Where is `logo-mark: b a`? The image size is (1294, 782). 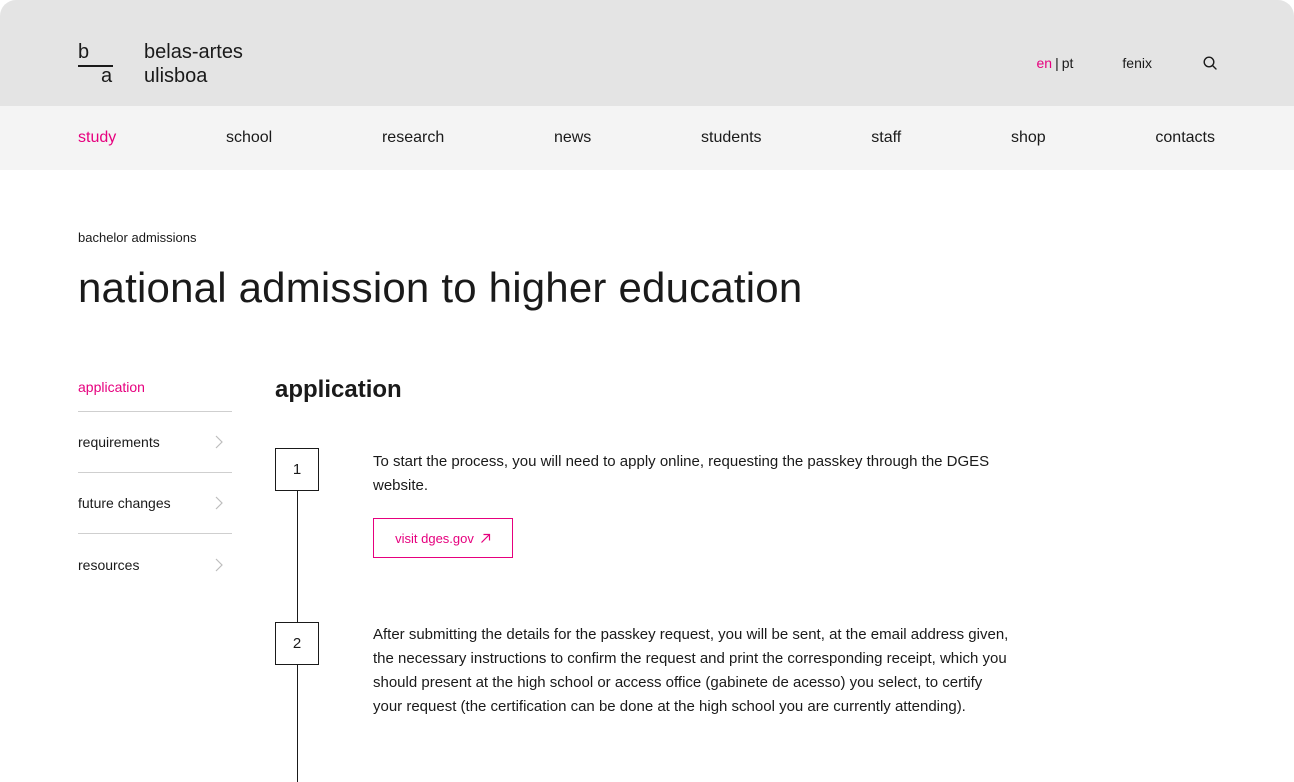 logo-mark: b a is located at coordinates (96, 64).